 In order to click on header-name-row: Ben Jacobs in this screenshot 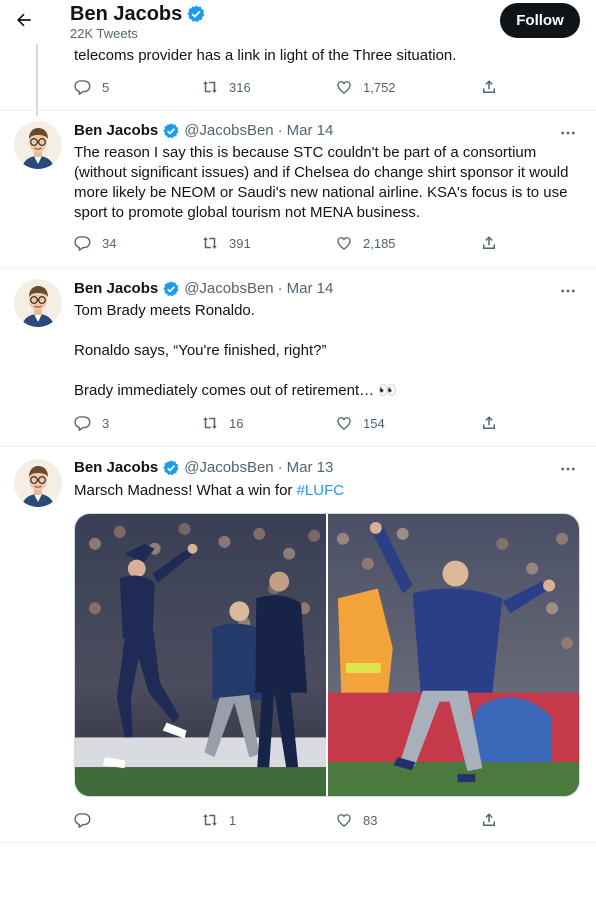, I will do `click(138, 14)`.